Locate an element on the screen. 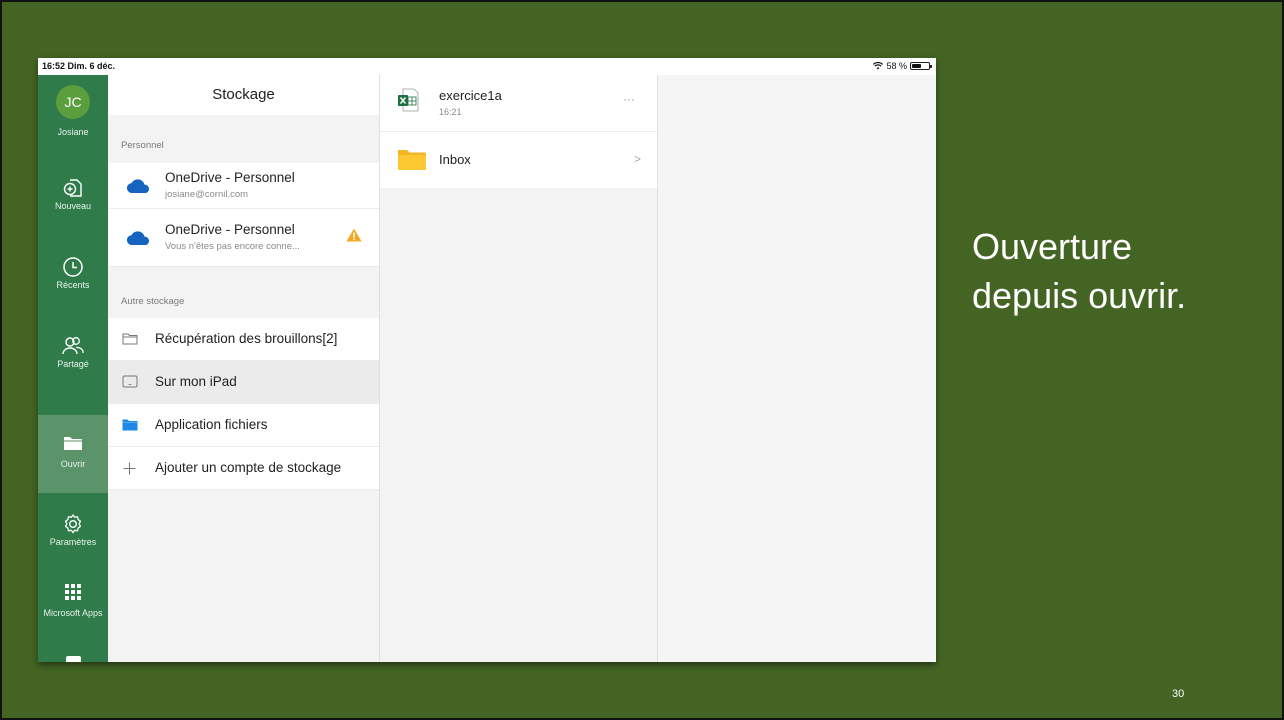  account-email: josiane@cornil.com is located at coordinates (207, 194).